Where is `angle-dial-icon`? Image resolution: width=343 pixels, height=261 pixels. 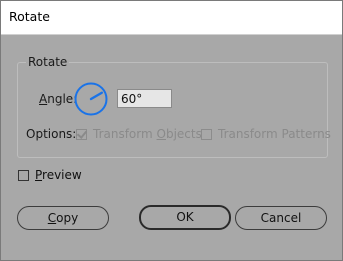
angle-dial-icon is located at coordinates (91, 99).